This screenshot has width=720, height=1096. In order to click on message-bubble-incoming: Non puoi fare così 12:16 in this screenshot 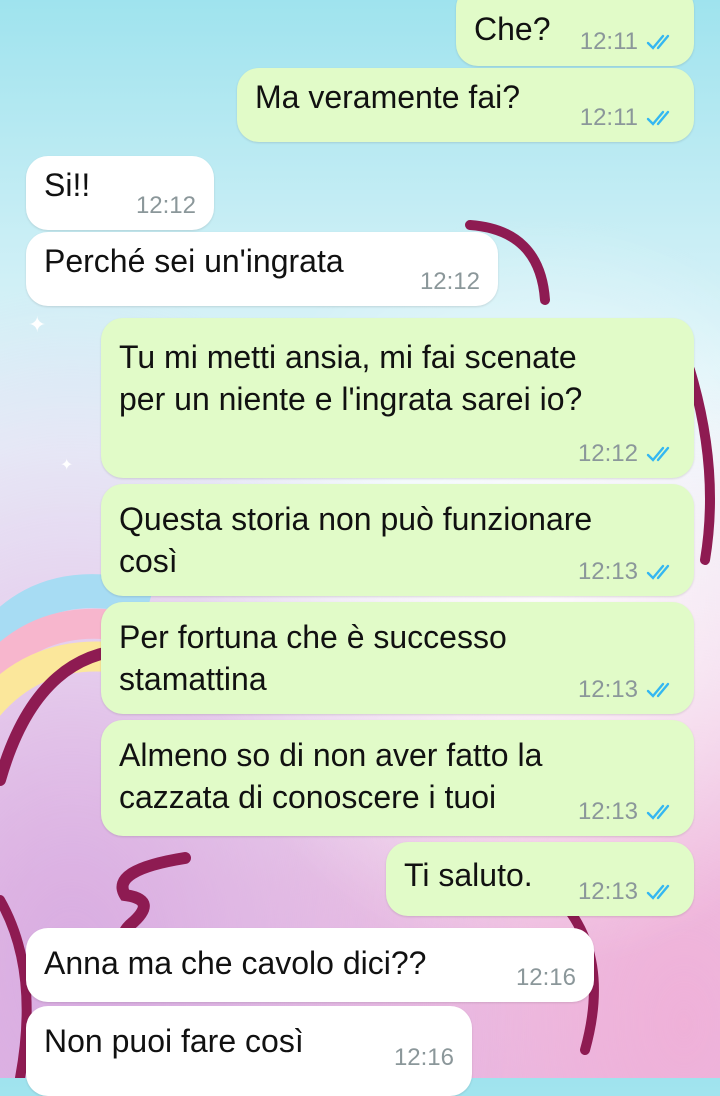, I will do `click(249, 1051)`.